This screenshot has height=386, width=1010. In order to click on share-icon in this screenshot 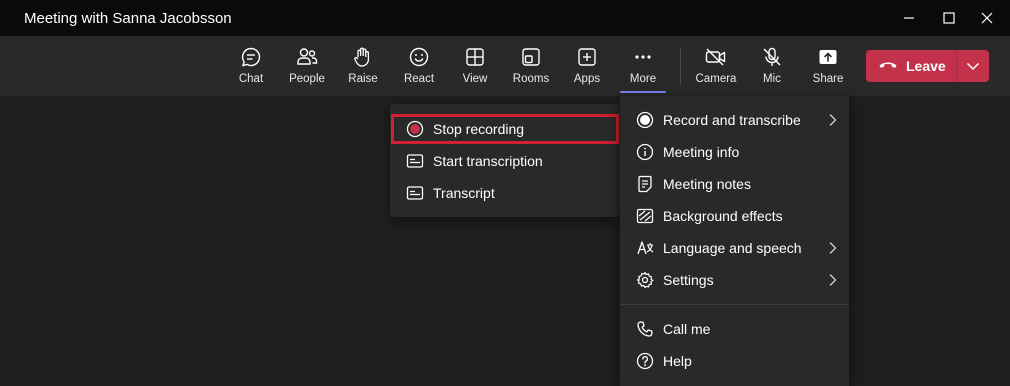, I will do `click(828, 57)`.